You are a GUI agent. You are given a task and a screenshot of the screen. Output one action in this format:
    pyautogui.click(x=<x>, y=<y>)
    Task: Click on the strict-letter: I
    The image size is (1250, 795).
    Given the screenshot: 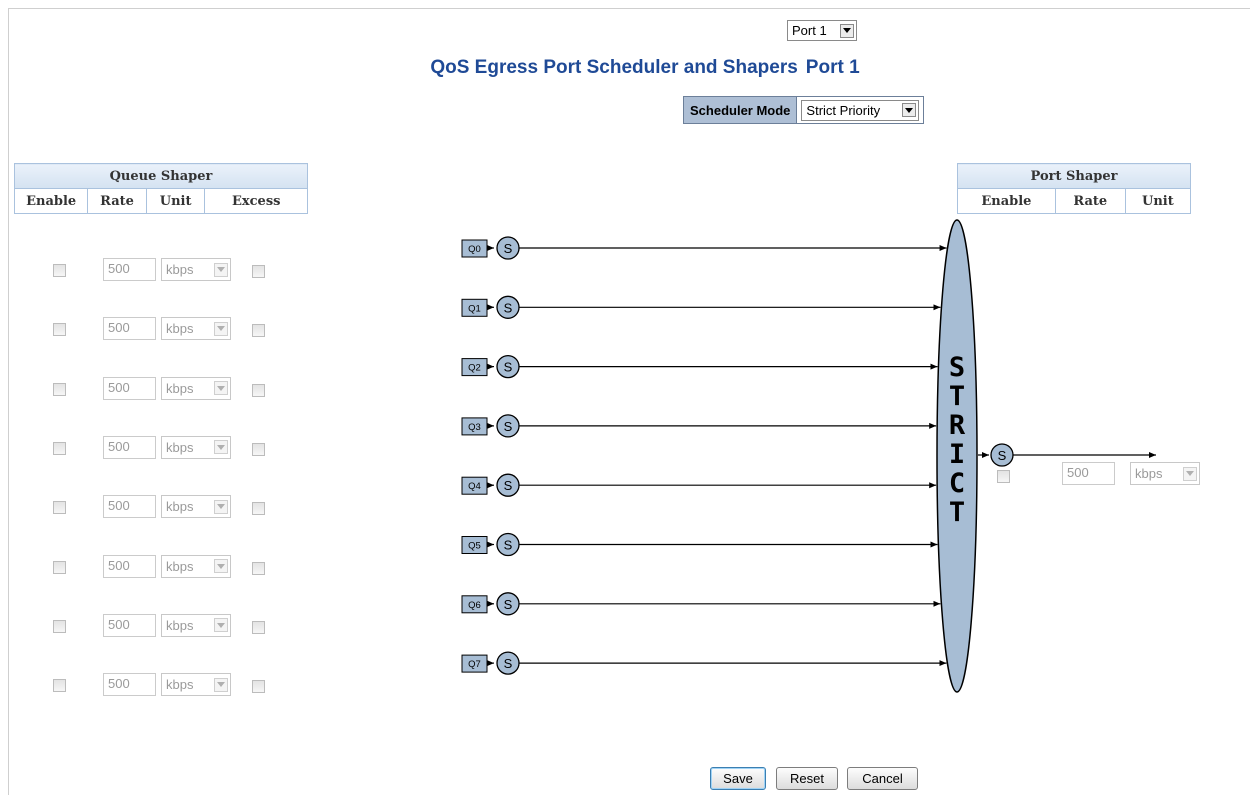 What is the action you would take?
    pyautogui.click(x=957, y=454)
    